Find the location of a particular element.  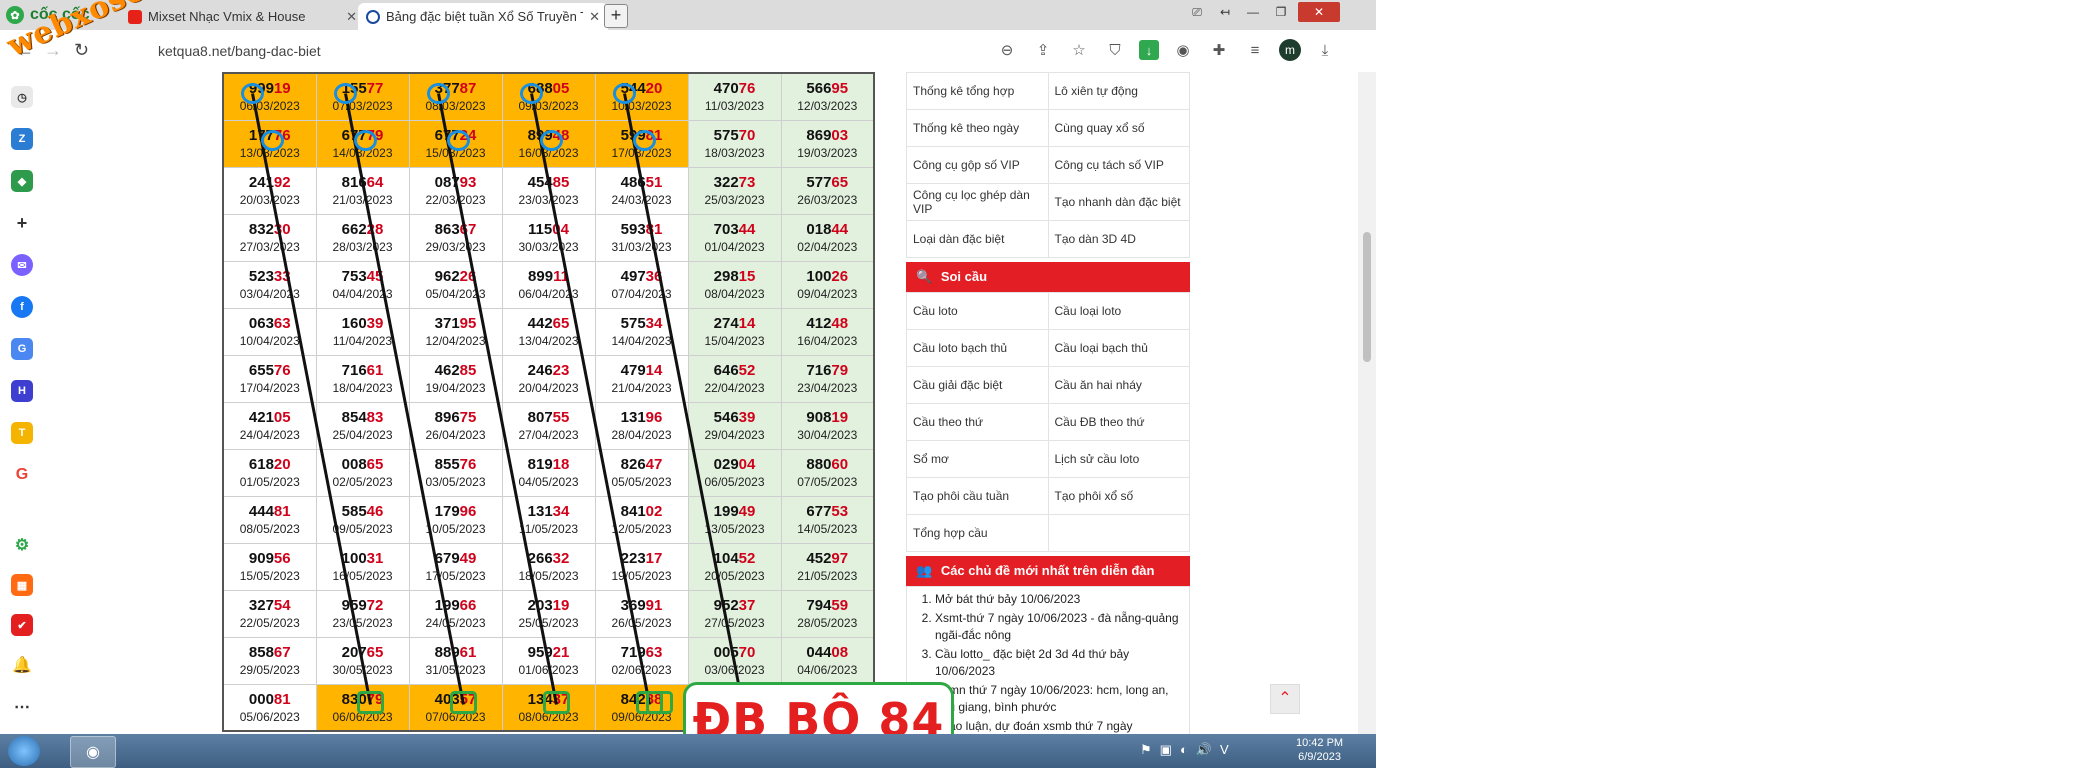

result-number-tail: 23 is located at coordinates (561, 370).